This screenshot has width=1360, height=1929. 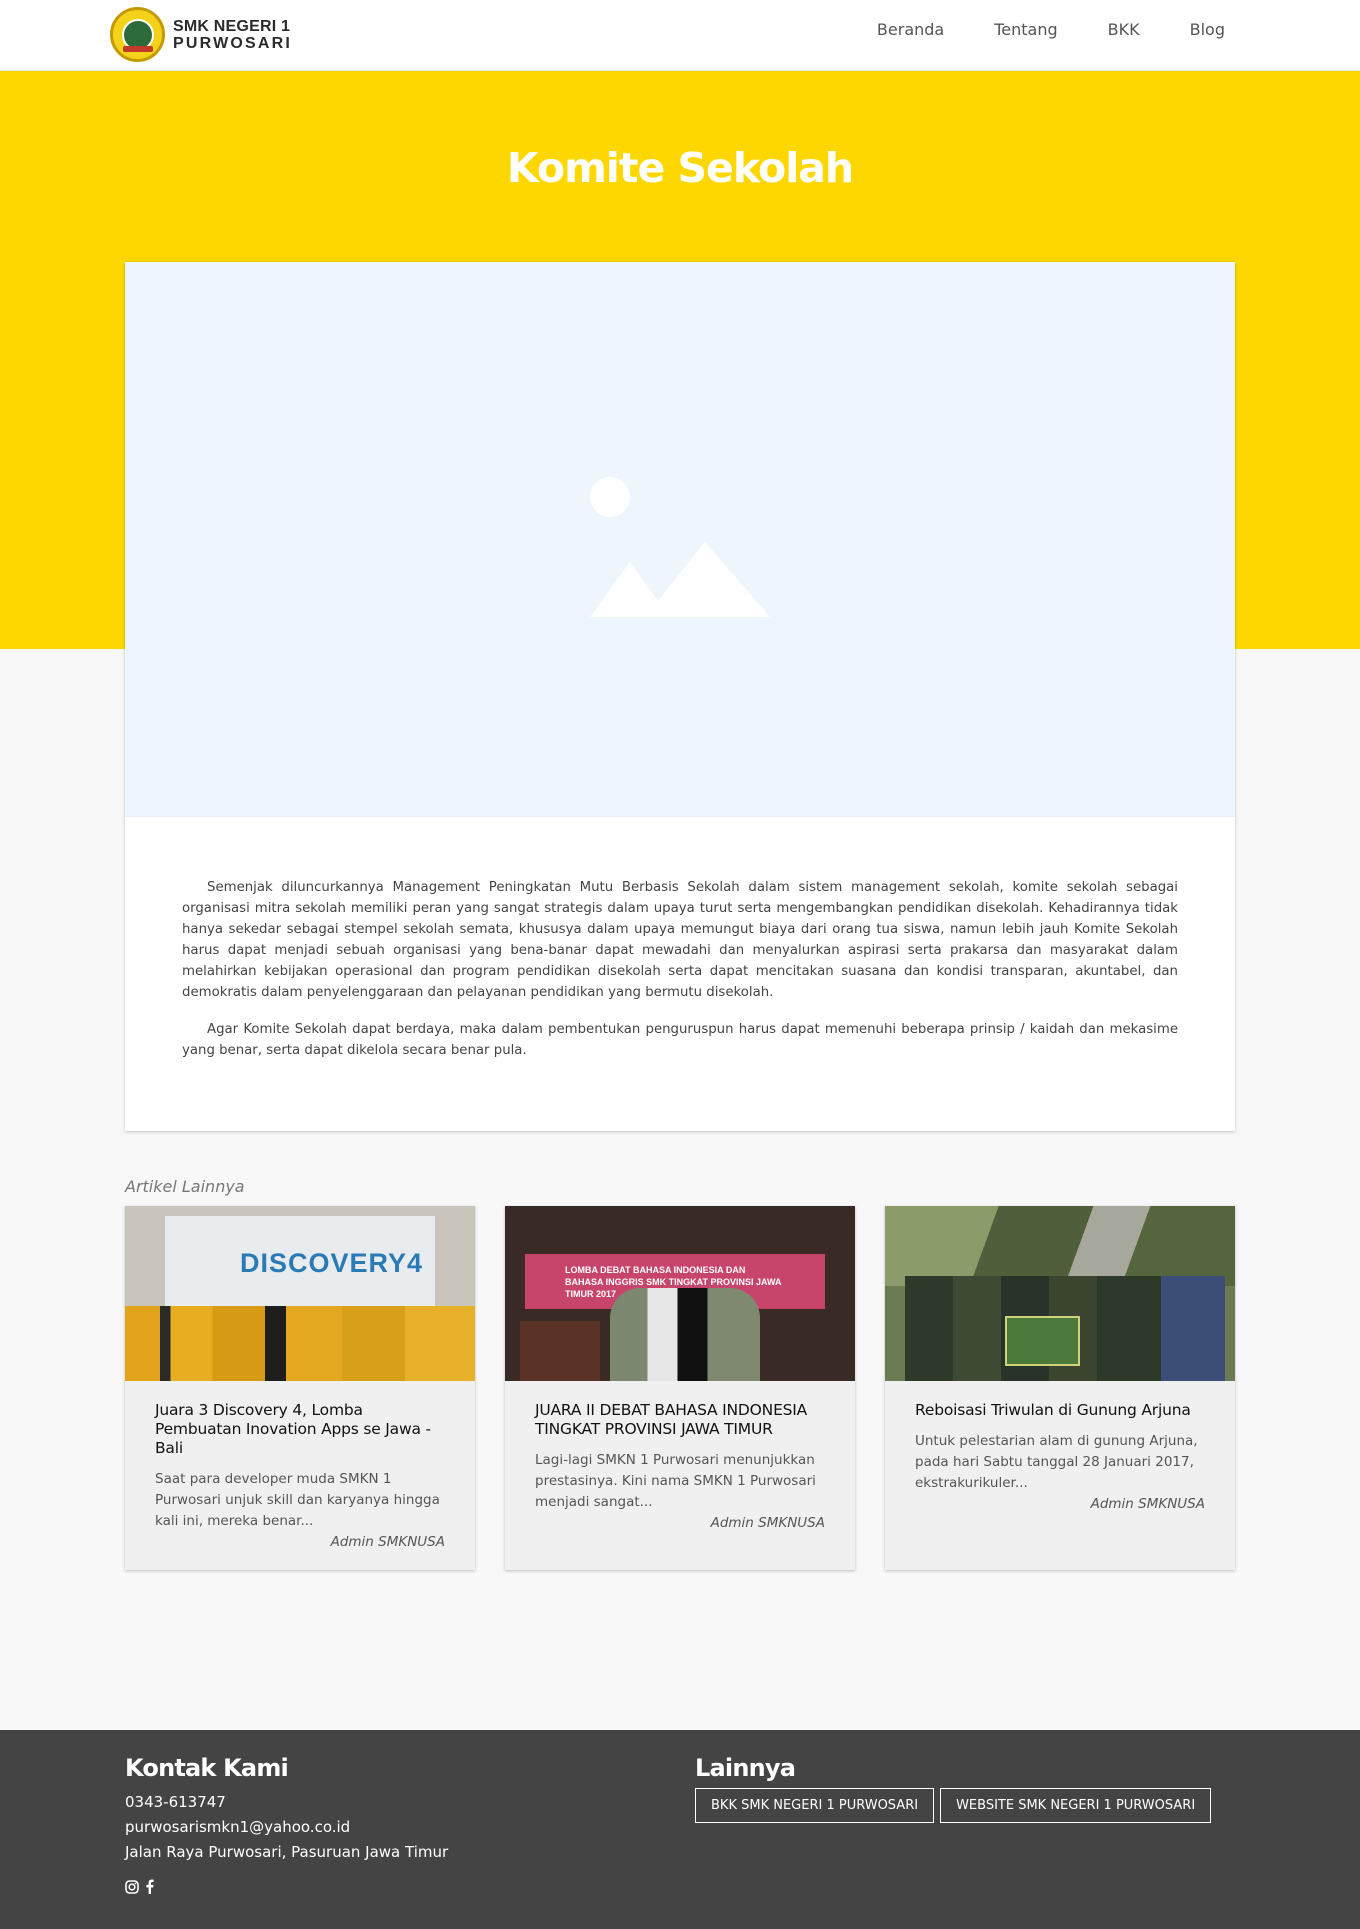 I want to click on website-link-button: WEBSITE SMK NEGERI 1 PURWOSARI, so click(x=1076, y=1805).